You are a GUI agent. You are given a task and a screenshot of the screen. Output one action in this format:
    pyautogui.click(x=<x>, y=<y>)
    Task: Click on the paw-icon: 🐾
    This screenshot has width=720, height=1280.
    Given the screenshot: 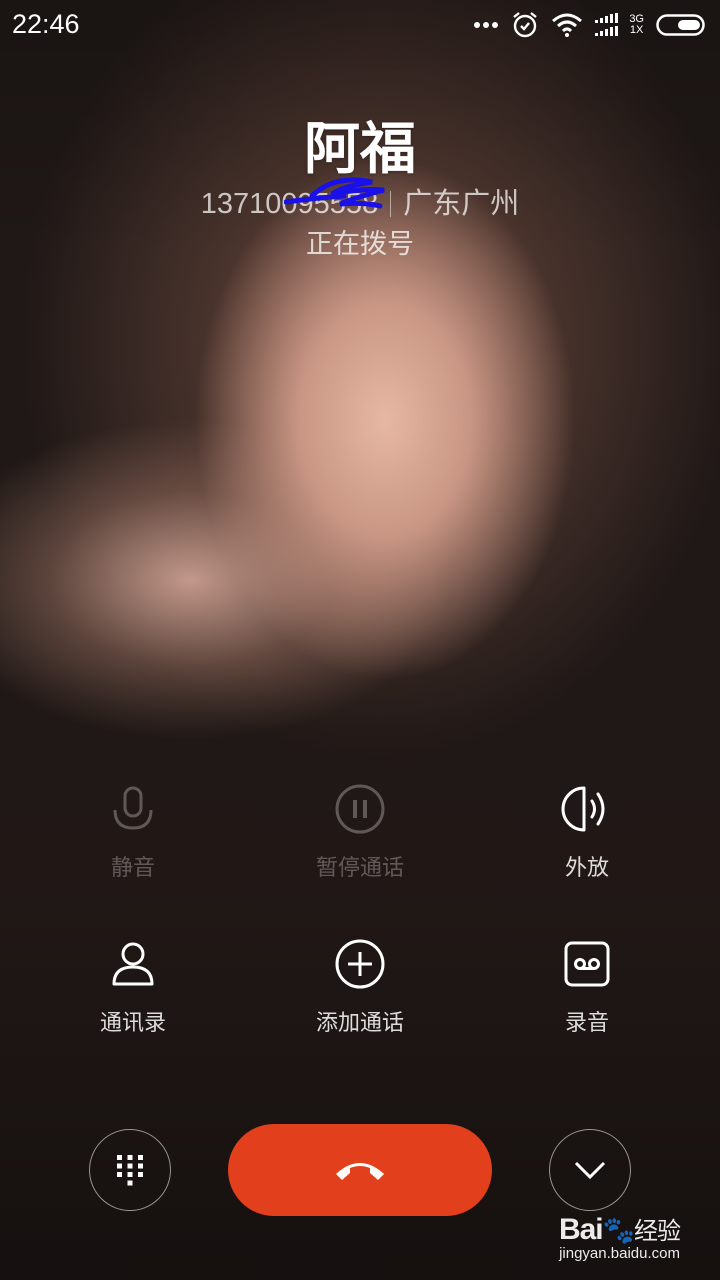 What is the action you would take?
    pyautogui.click(x=618, y=1230)
    